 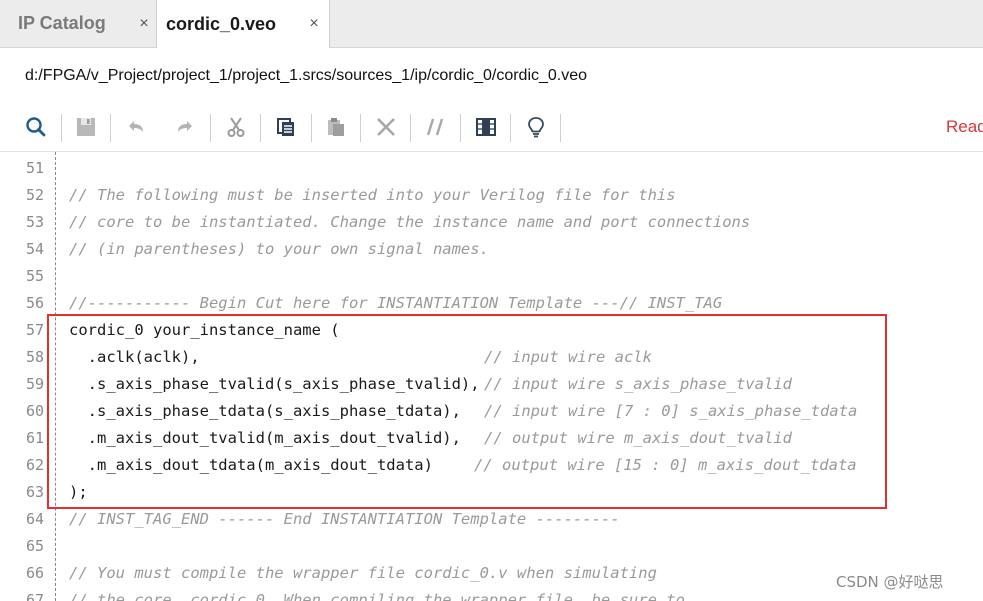 What do you see at coordinates (34, 276) in the screenshot?
I see `line-number: 55` at bounding box center [34, 276].